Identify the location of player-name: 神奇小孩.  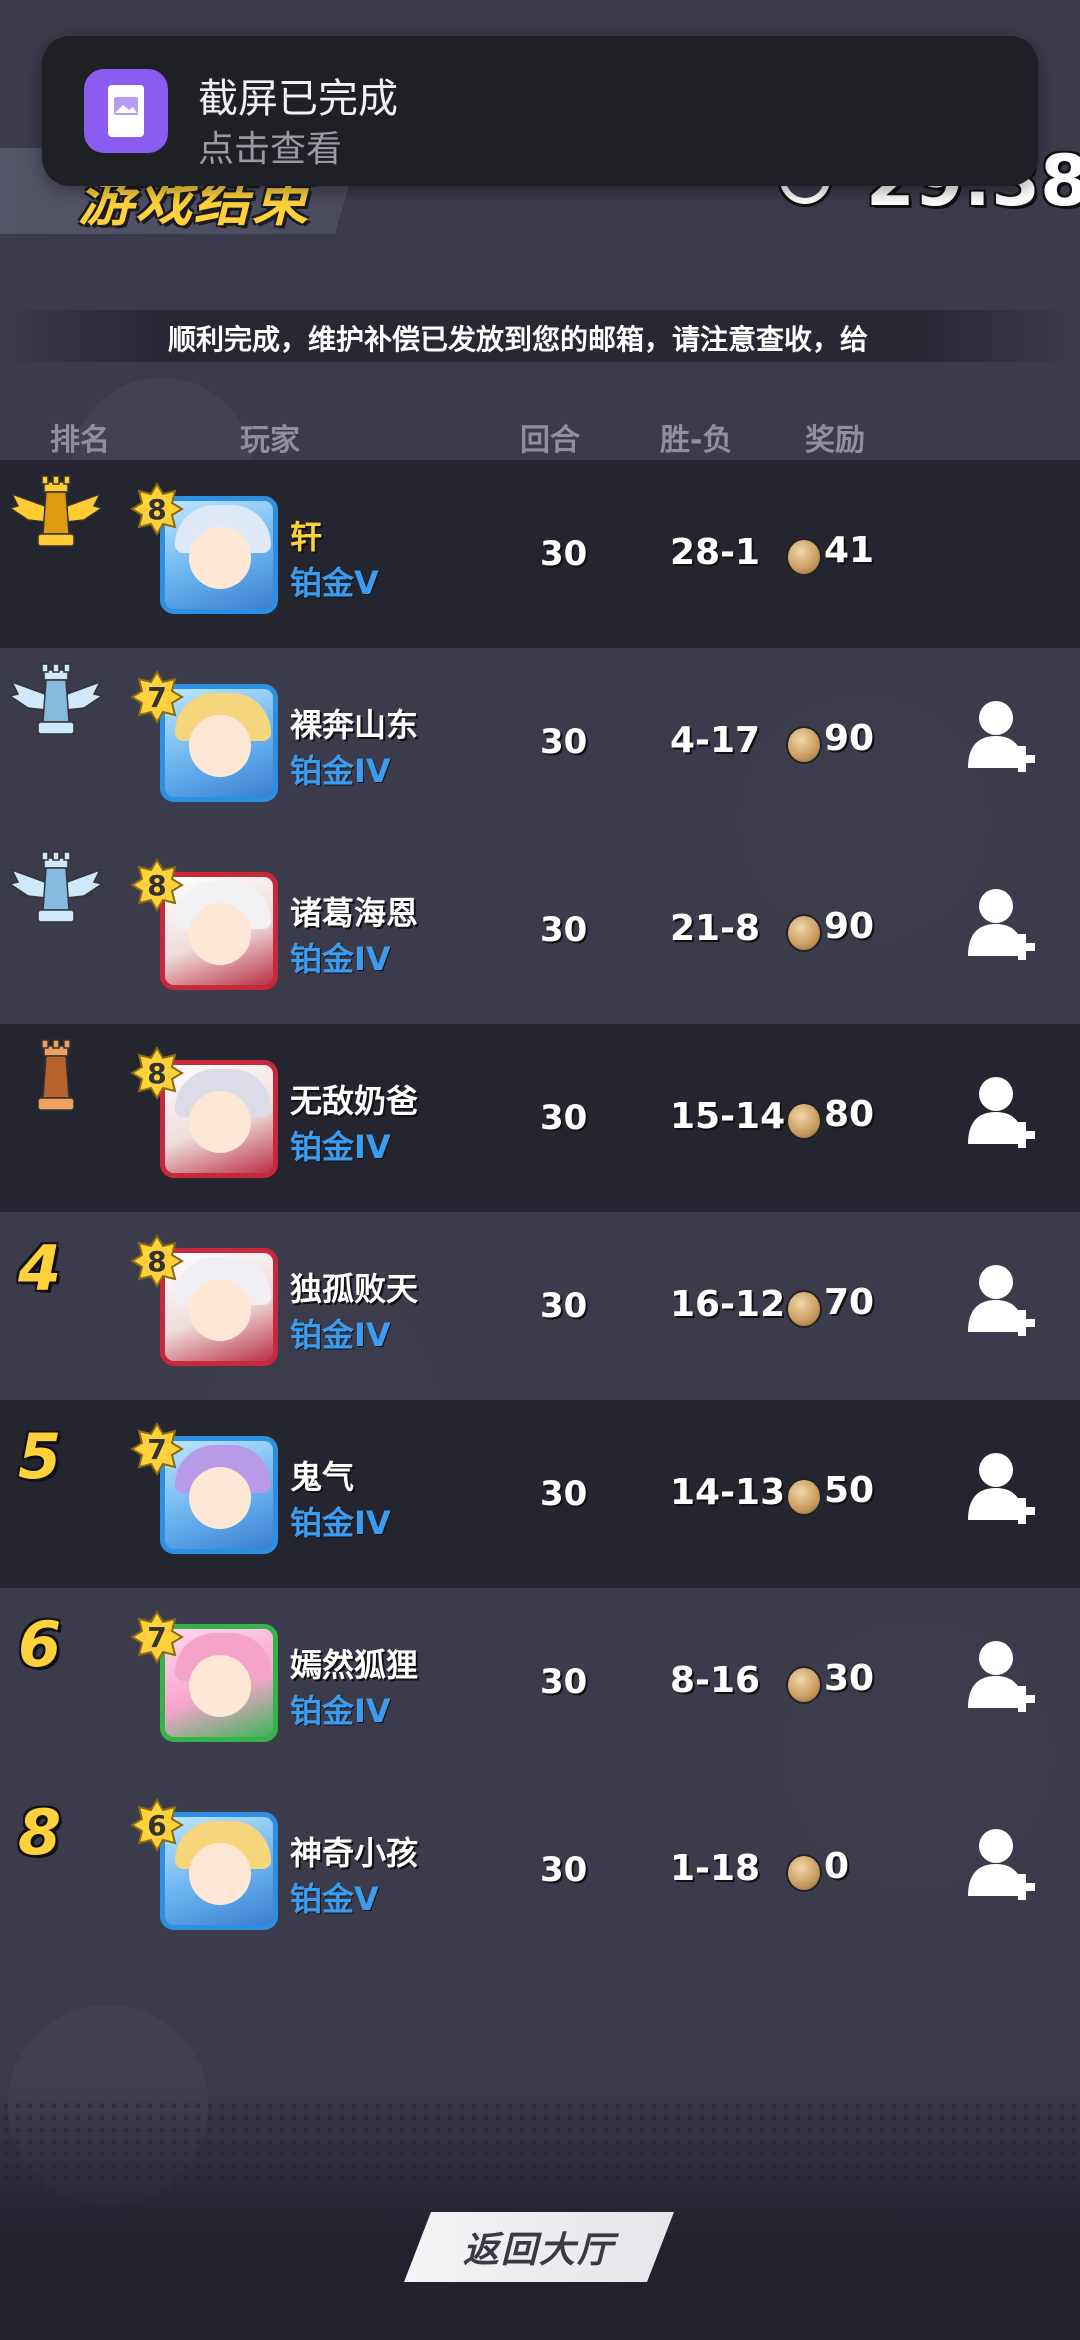
(354, 1853).